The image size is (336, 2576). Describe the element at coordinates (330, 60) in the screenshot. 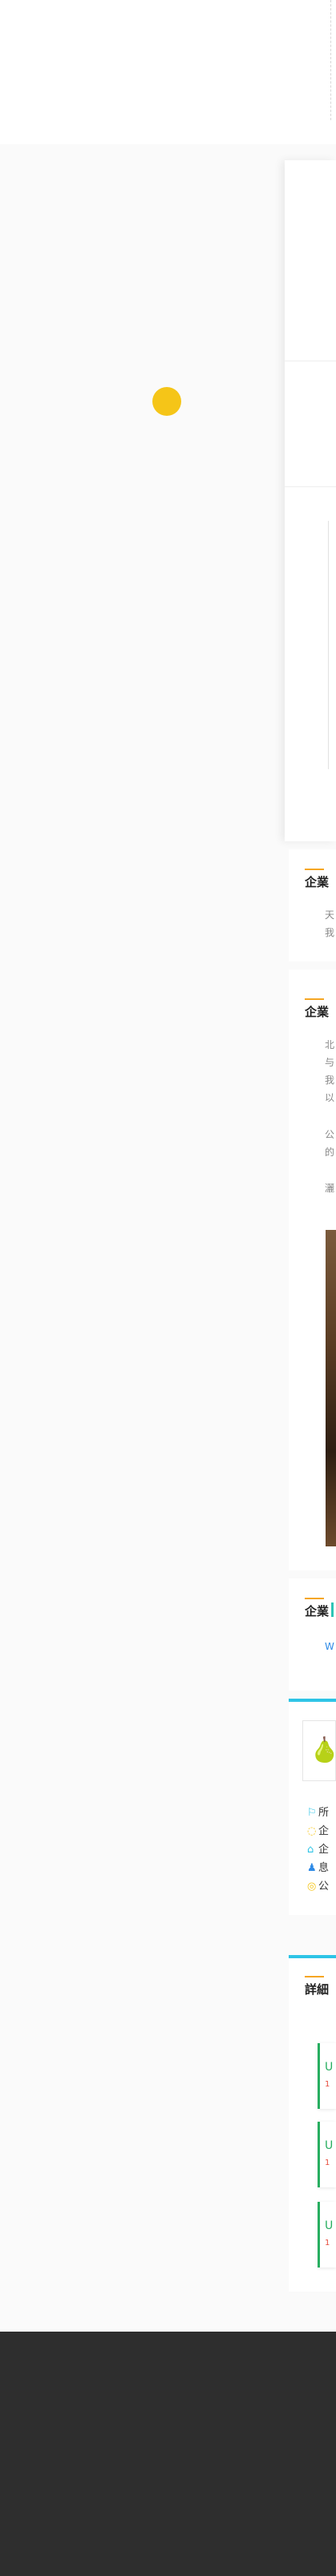

I see `dashed-divider` at that location.